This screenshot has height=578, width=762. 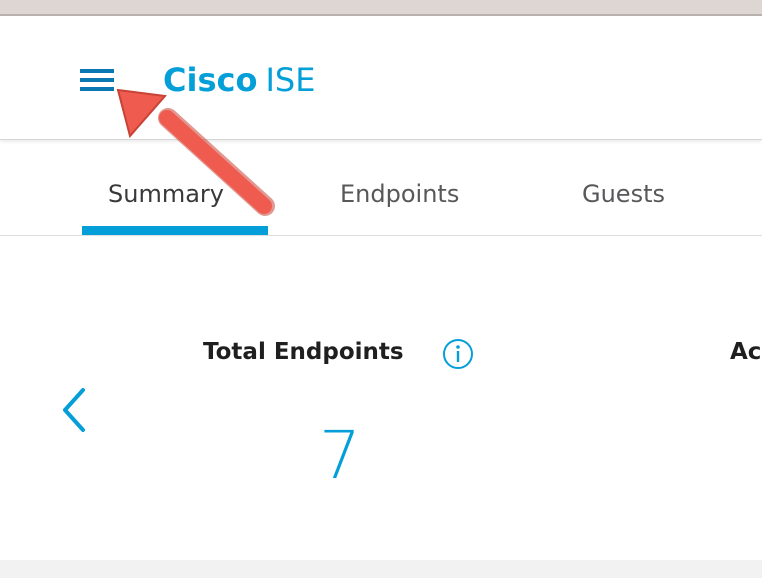 I want to click on brand-cisco-text: Cisco, so click(x=210, y=80).